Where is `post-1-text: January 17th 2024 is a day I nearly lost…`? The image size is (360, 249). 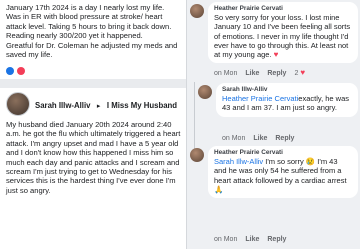 post-1-text: January 17th 2024 is a day I nearly lost… is located at coordinates (92, 31).